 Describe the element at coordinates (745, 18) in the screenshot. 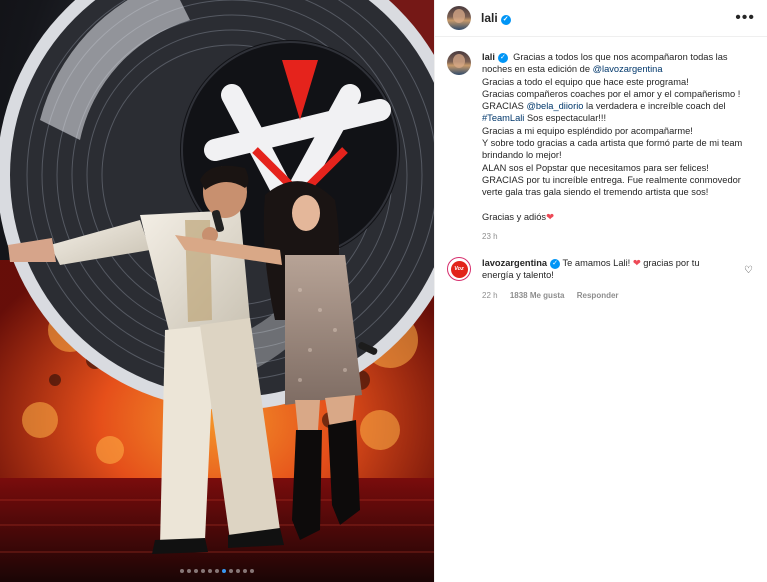

I see `more-options-icon: •••` at that location.